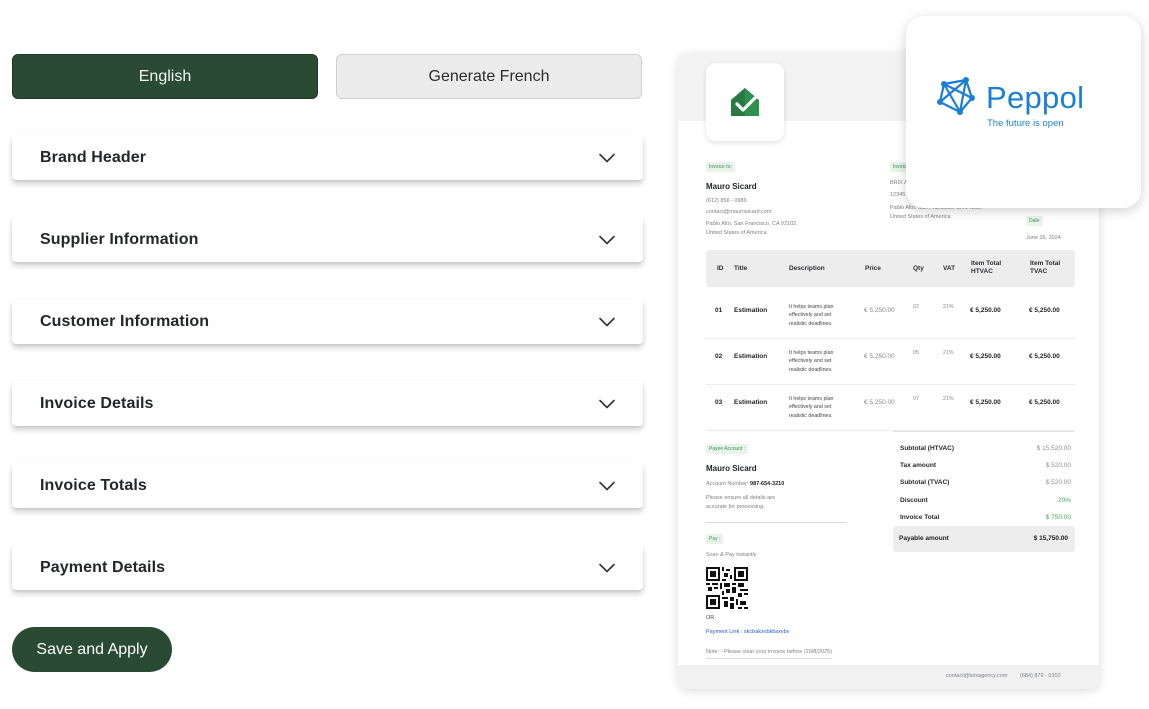  I want to click on house-check-icon, so click(745, 102).